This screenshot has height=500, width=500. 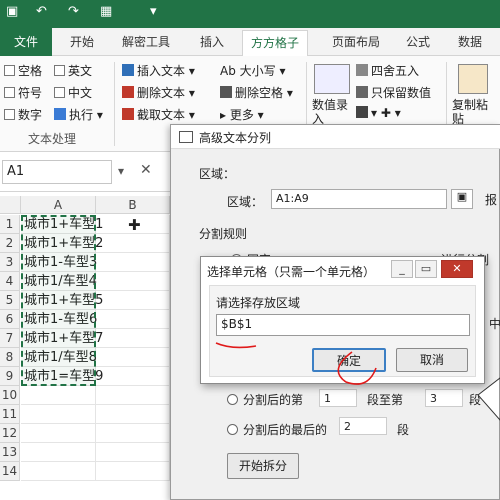 What do you see at coordinates (57, 172) in the screenshot?
I see `name-box: A1` at bounding box center [57, 172].